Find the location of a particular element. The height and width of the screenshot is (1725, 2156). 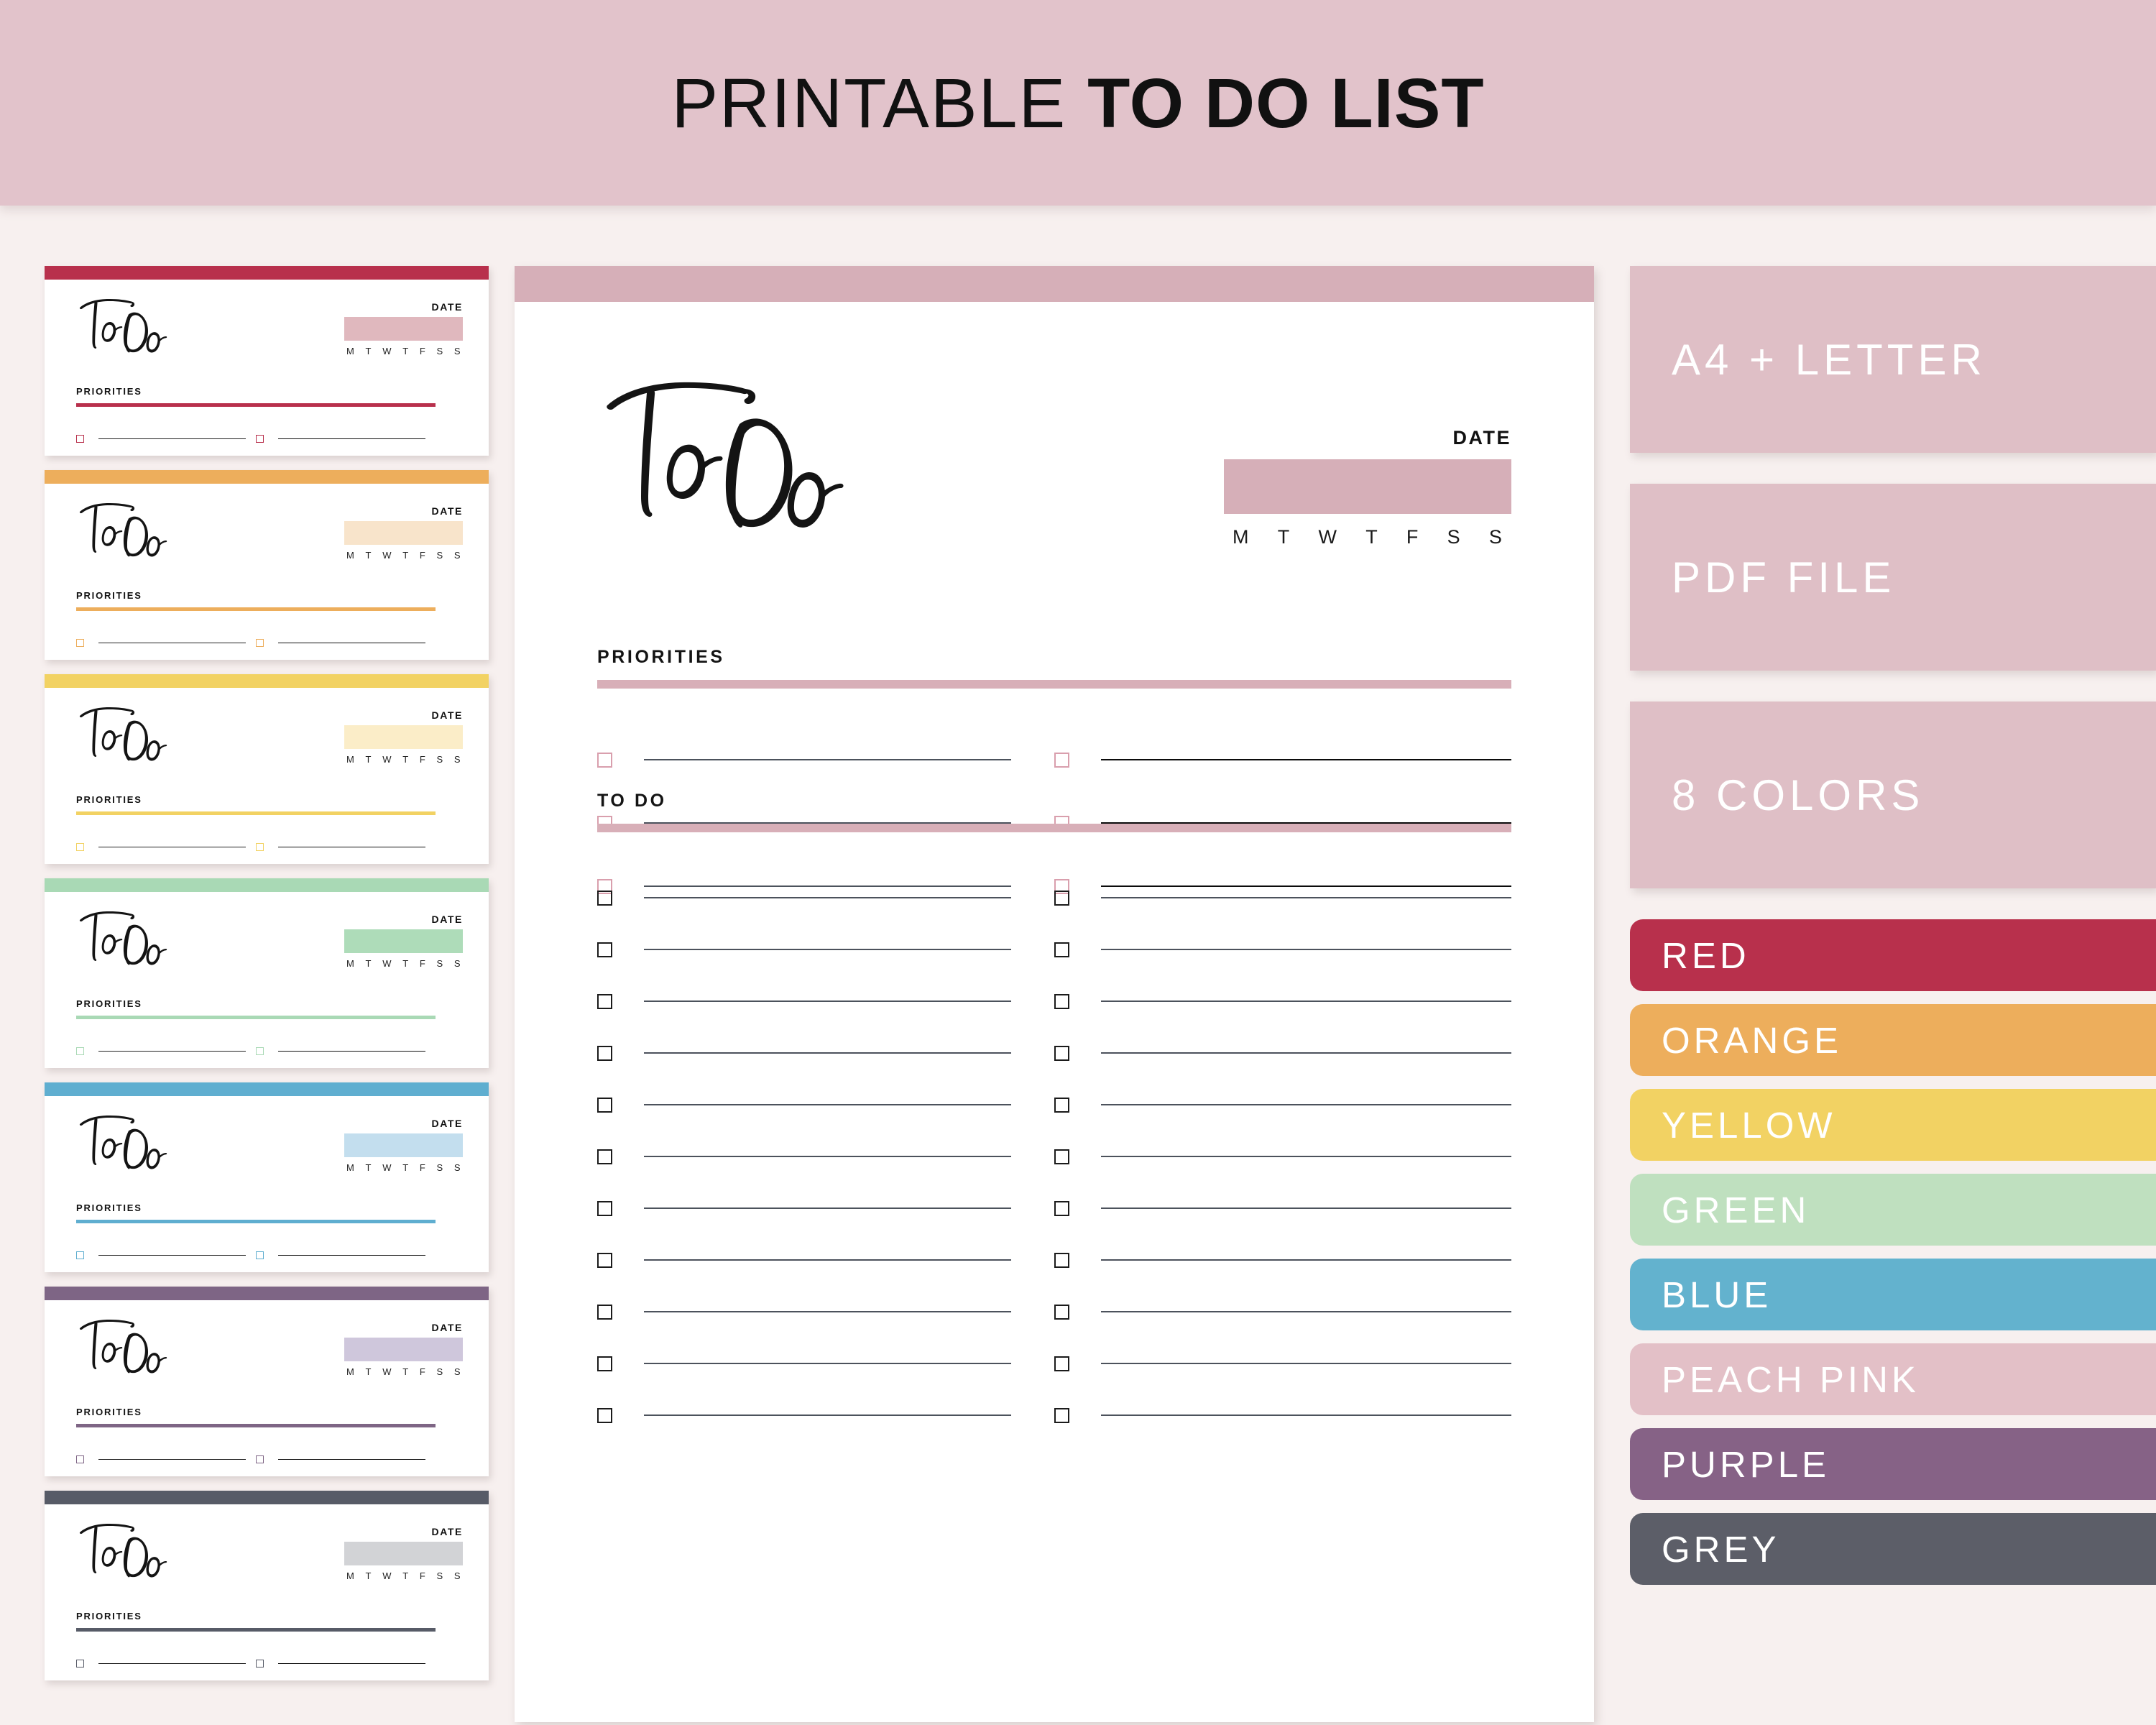

color-swatch-purple: PURPLE is located at coordinates (1893, 1464).